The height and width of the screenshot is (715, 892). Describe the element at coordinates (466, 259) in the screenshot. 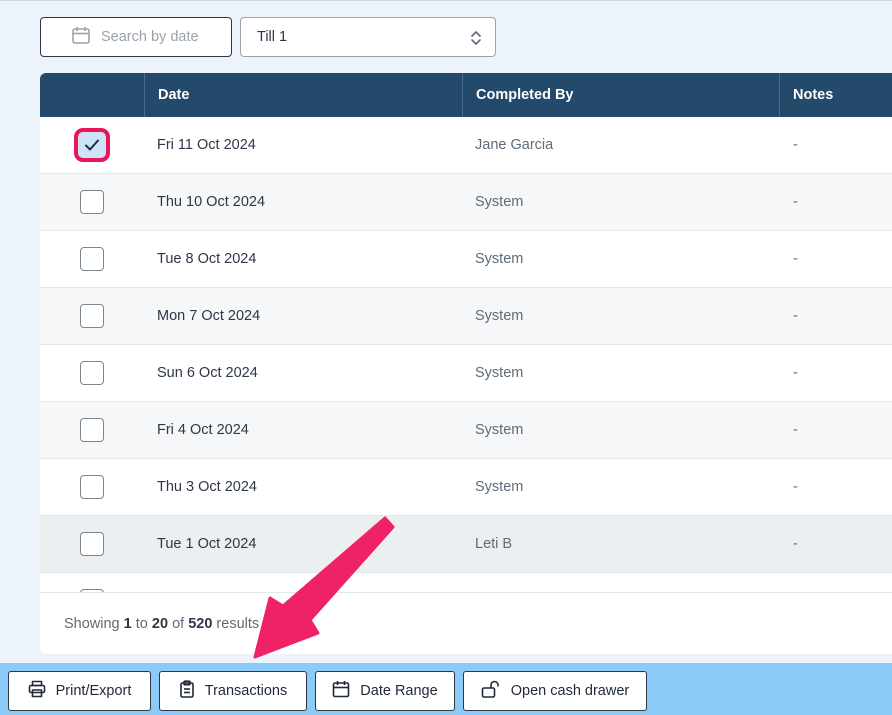

I see `table-row: Tue 8 Oct 2024 System -` at that location.